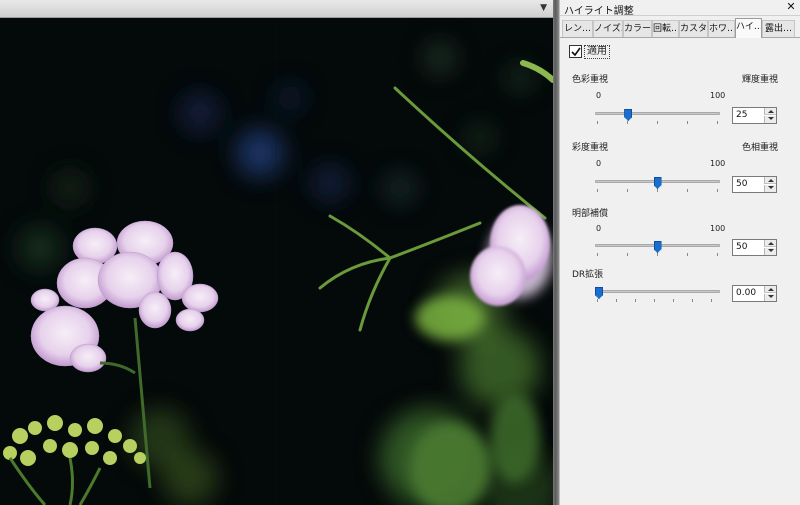 The height and width of the screenshot is (505, 800). Describe the element at coordinates (599, 228) in the screenshot. I see `slider3-min: 0` at that location.